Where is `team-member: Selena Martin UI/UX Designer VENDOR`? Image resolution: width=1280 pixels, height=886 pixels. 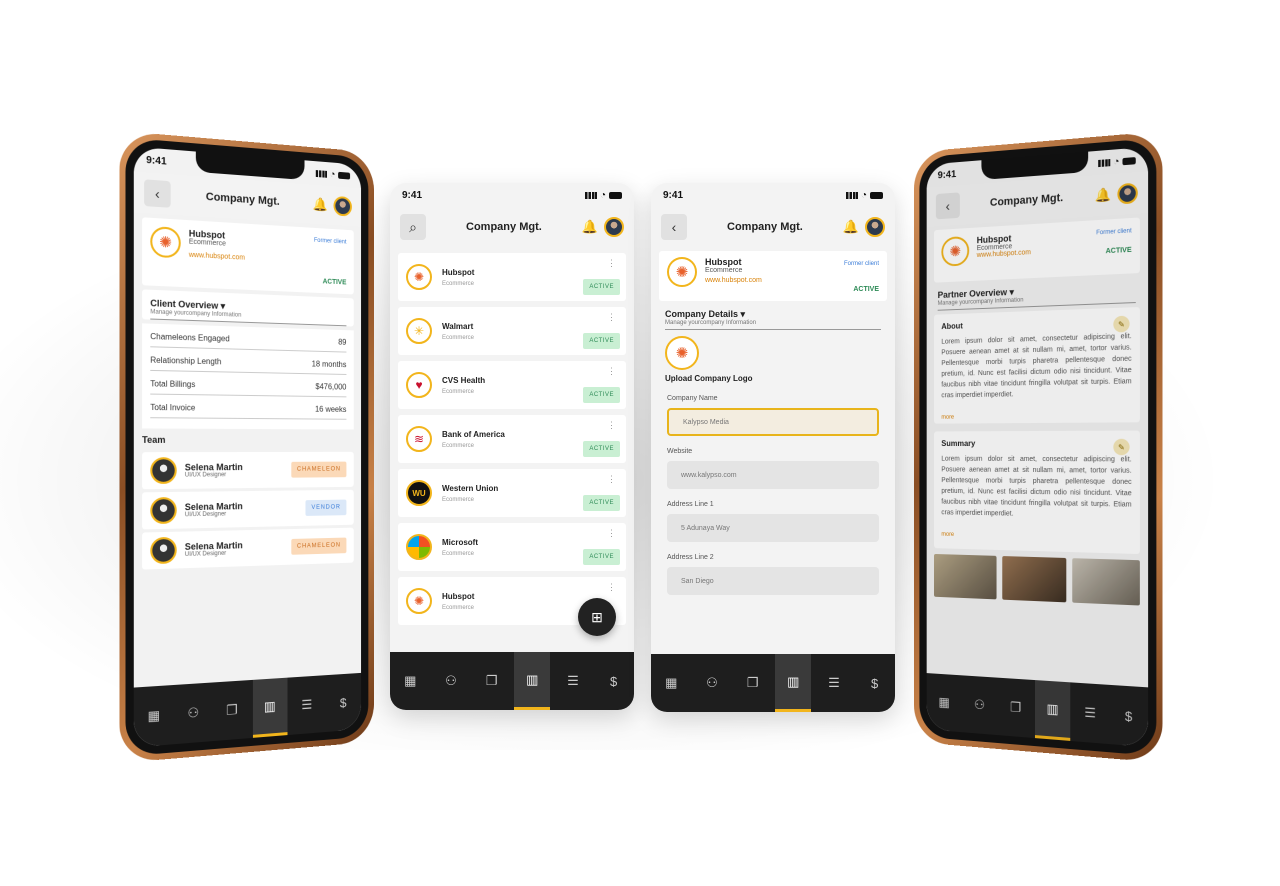
team-member: Selena Martin UI/UX Designer VENDOR is located at coordinates (248, 509).